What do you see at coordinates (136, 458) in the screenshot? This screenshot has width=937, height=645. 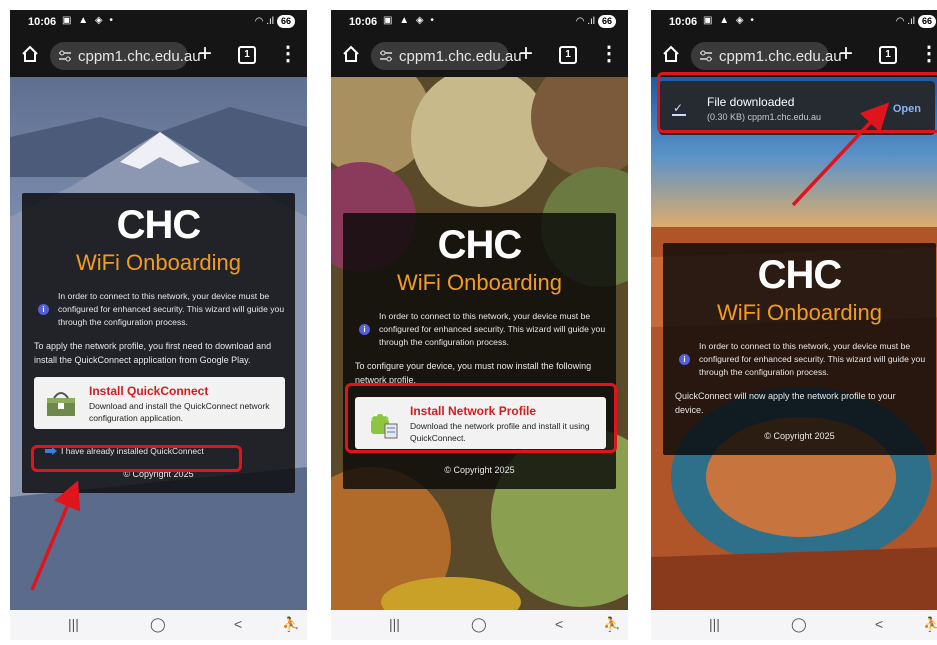 I see `highlight-already-installed` at bounding box center [136, 458].